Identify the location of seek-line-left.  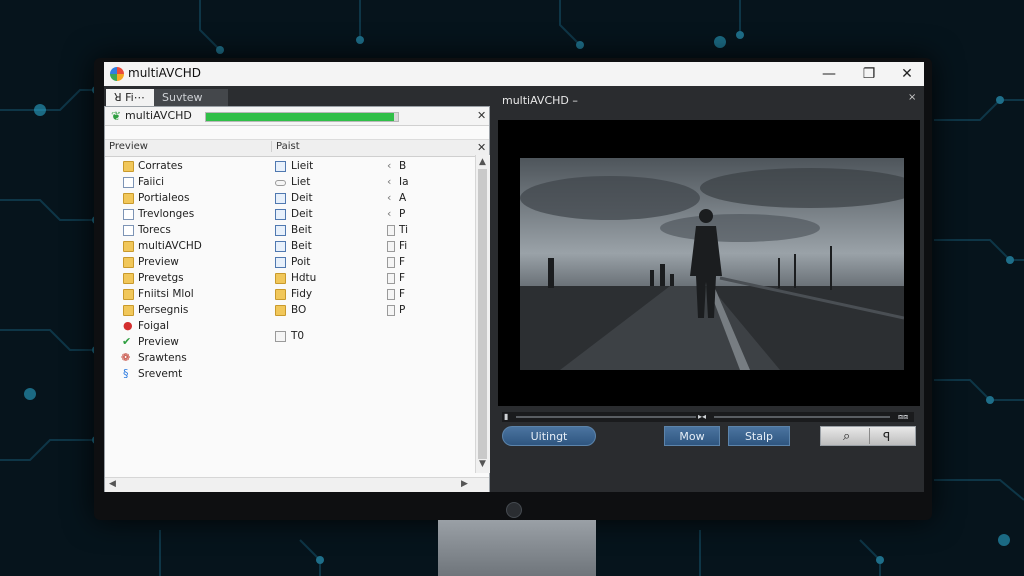
(606, 417).